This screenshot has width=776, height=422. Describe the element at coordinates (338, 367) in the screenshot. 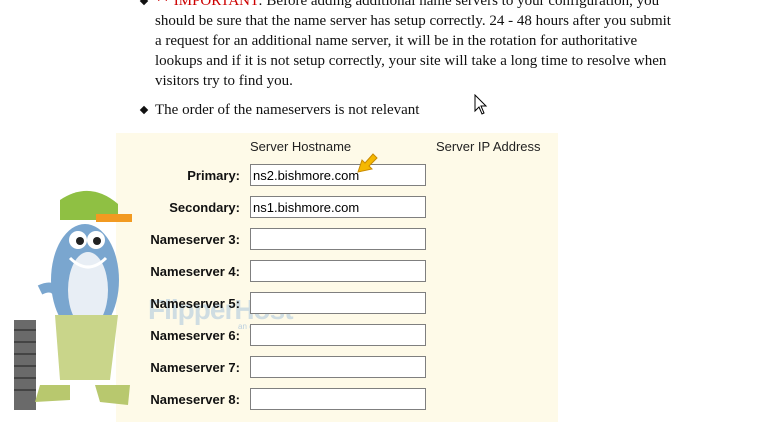

I see `nameserver-7-field` at that location.